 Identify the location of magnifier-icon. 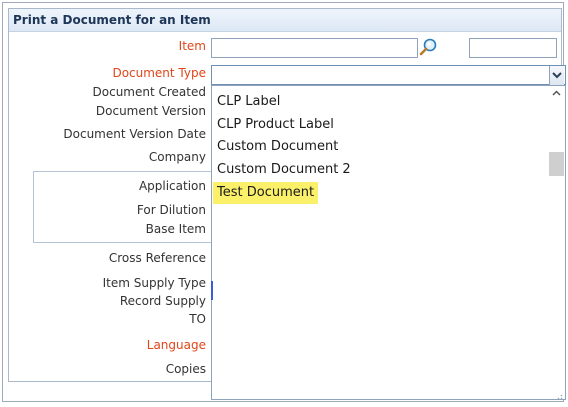
(429, 47).